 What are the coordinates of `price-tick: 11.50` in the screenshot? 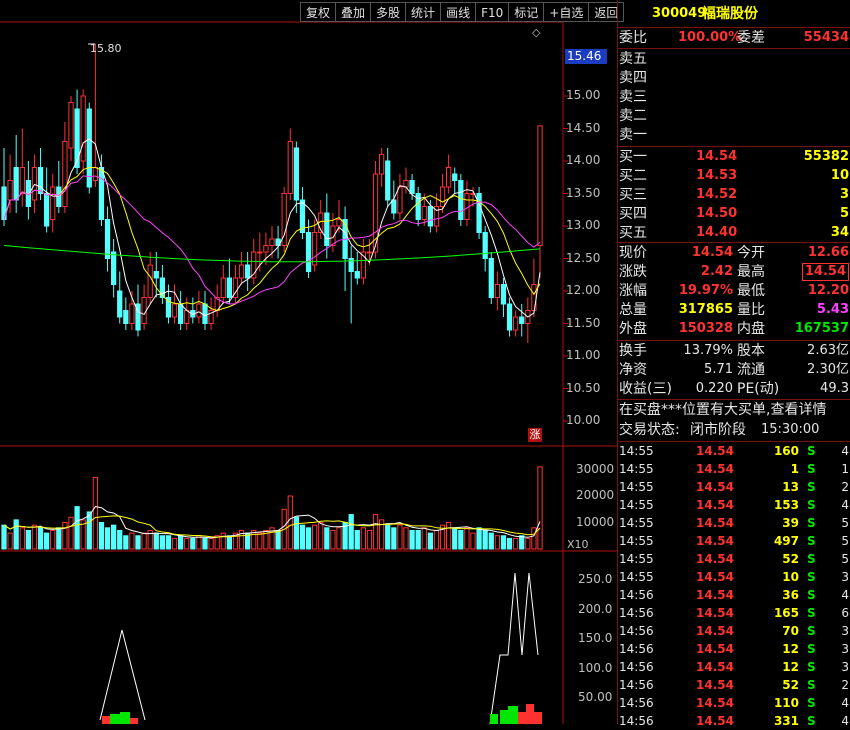 It's located at (583, 322).